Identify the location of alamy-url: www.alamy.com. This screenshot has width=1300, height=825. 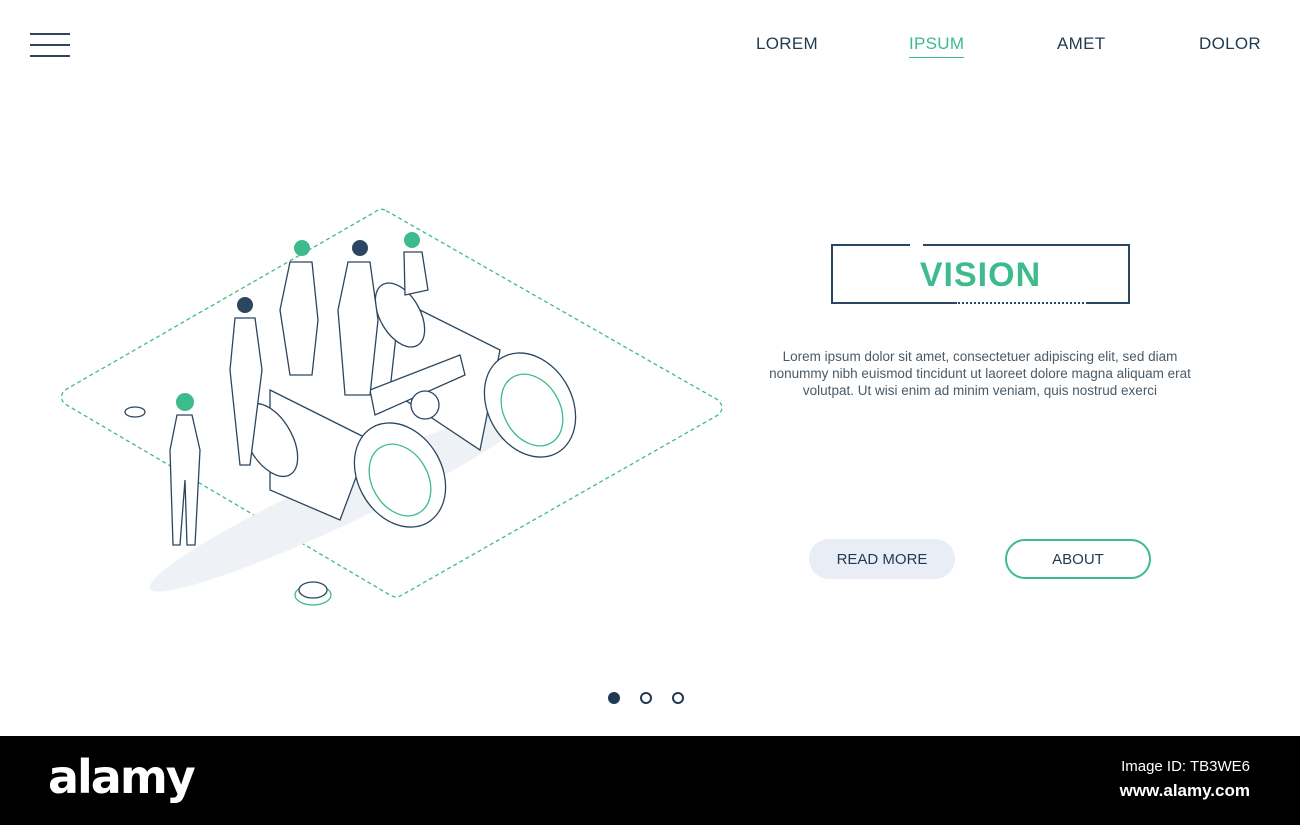
(1184, 790).